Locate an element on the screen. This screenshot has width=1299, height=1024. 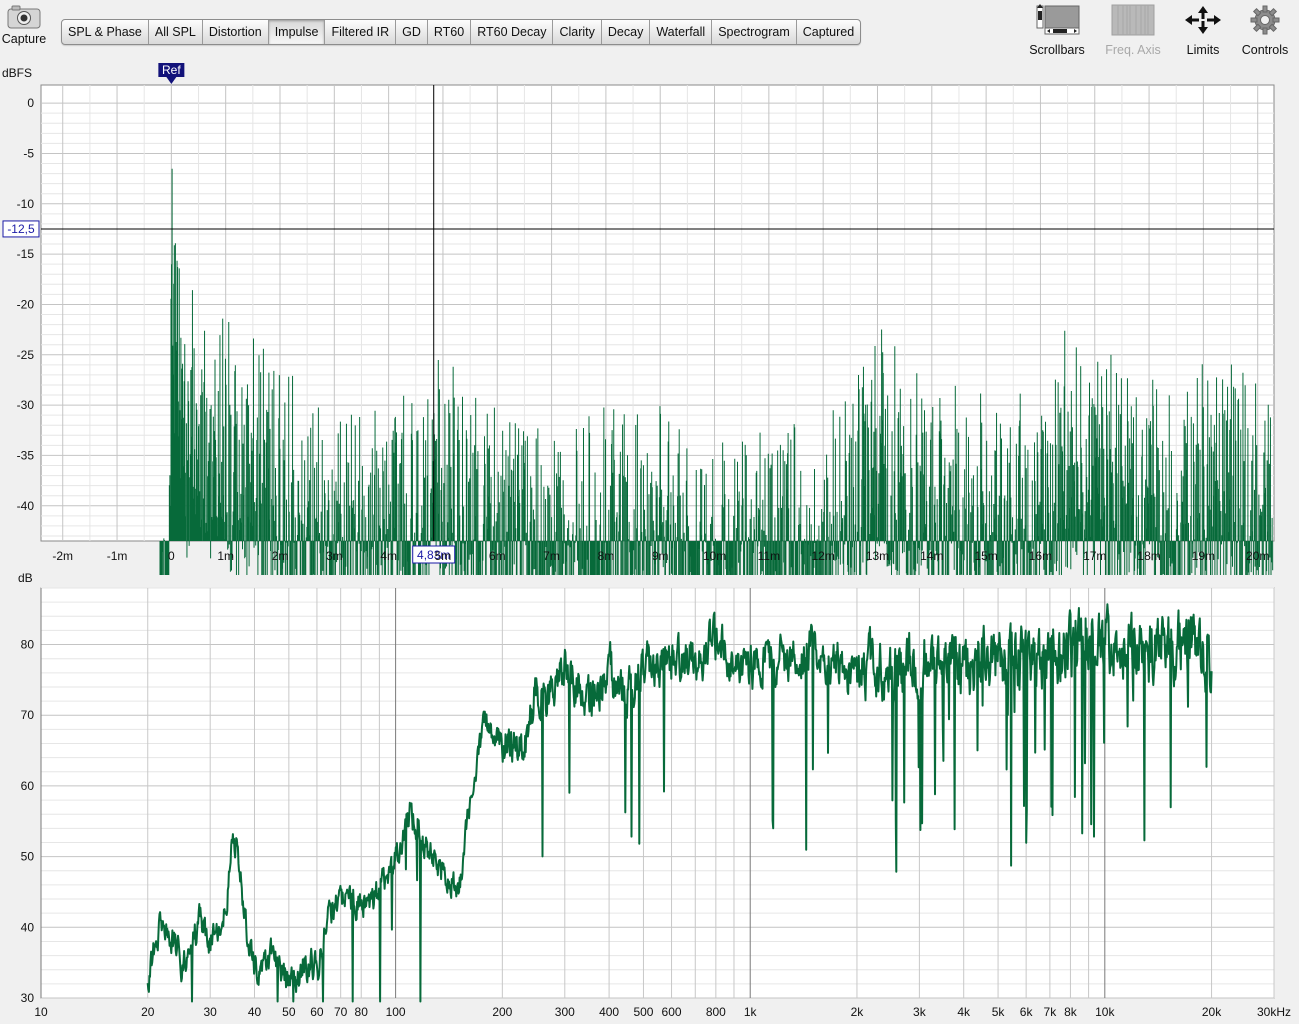
spl-x-tick: 6k is located at coordinates (1027, 1012).